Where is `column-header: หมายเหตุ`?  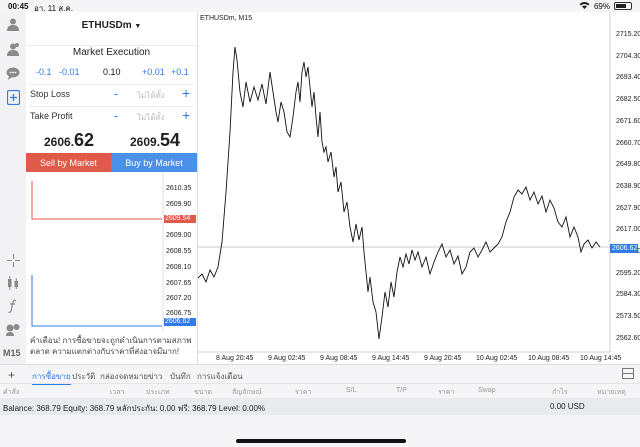 column-header: หมายเหตุ is located at coordinates (611, 392).